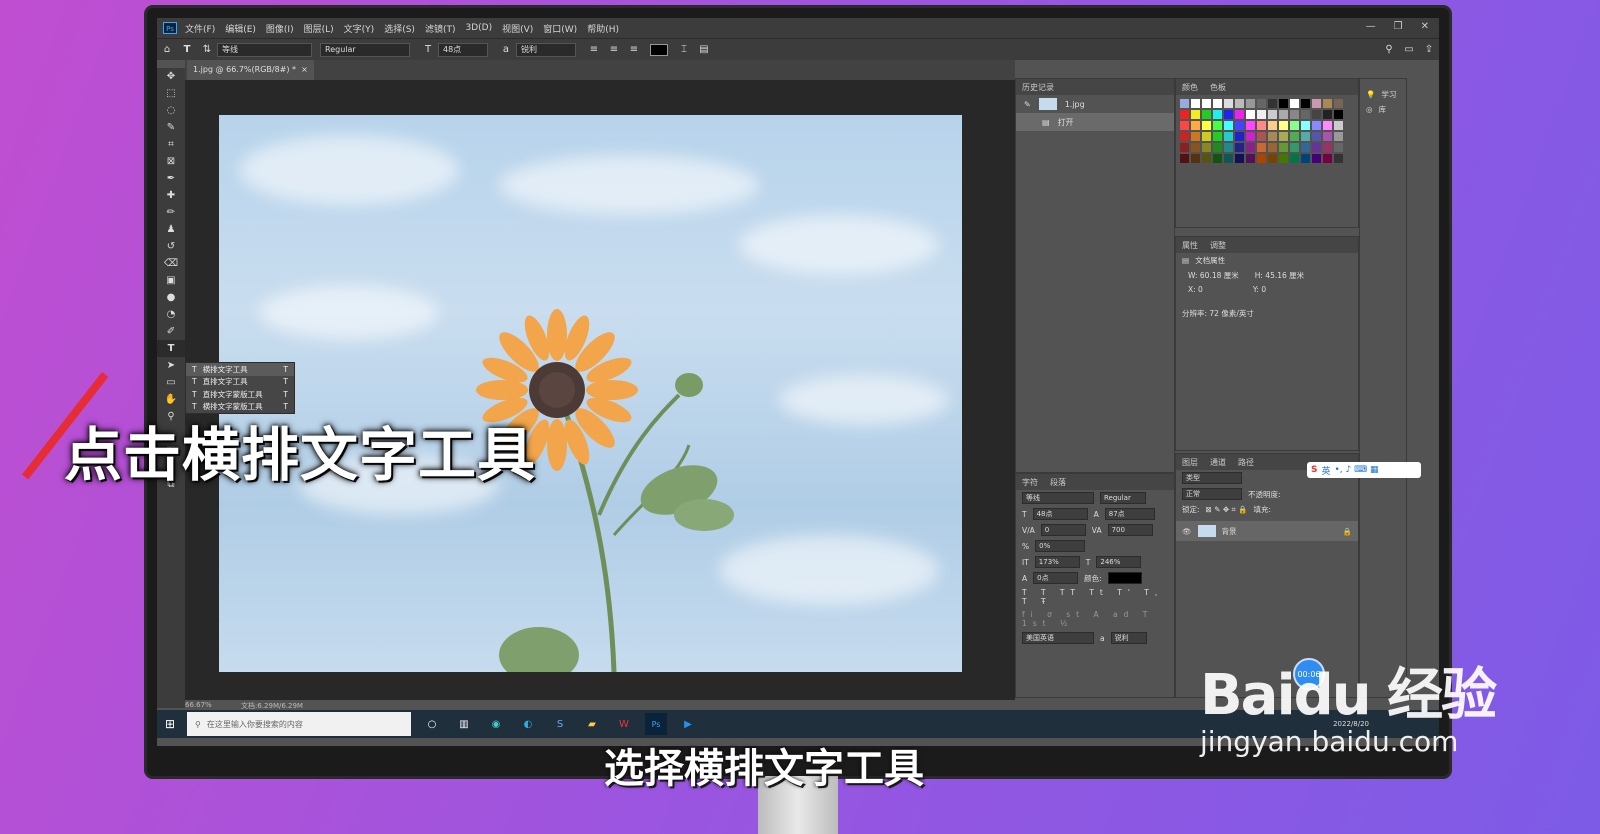 This screenshot has height=834, width=1600. I want to click on tab-paths: 路径, so click(1246, 462).